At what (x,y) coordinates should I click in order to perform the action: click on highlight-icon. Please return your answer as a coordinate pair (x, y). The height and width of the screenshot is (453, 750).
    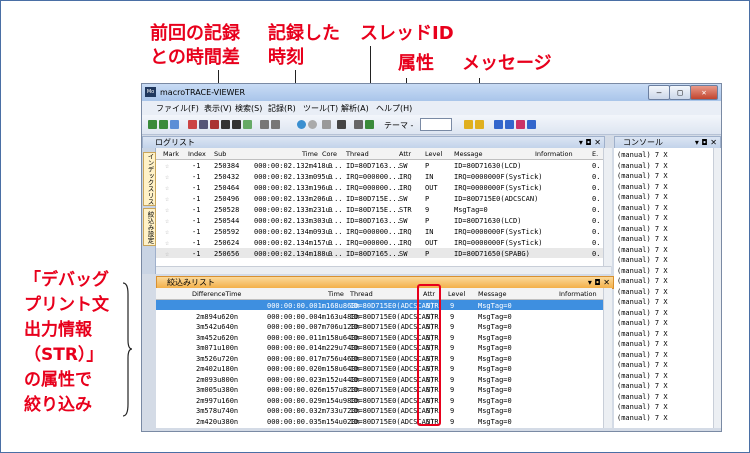
    Looking at the image, I should click on (479, 124).